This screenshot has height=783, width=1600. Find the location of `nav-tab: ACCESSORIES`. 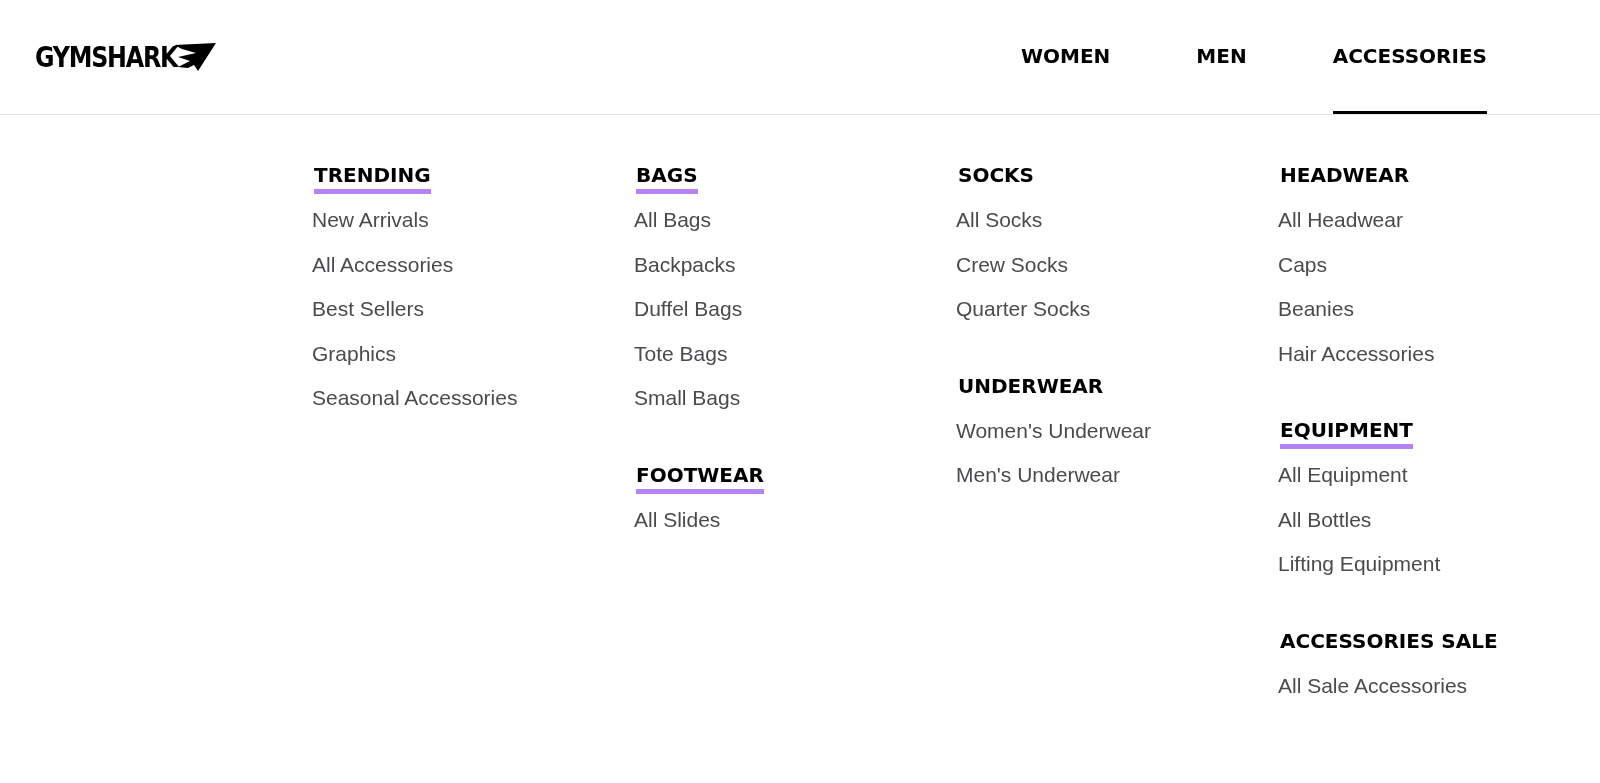

nav-tab: ACCESSORIES is located at coordinates (1409, 57).